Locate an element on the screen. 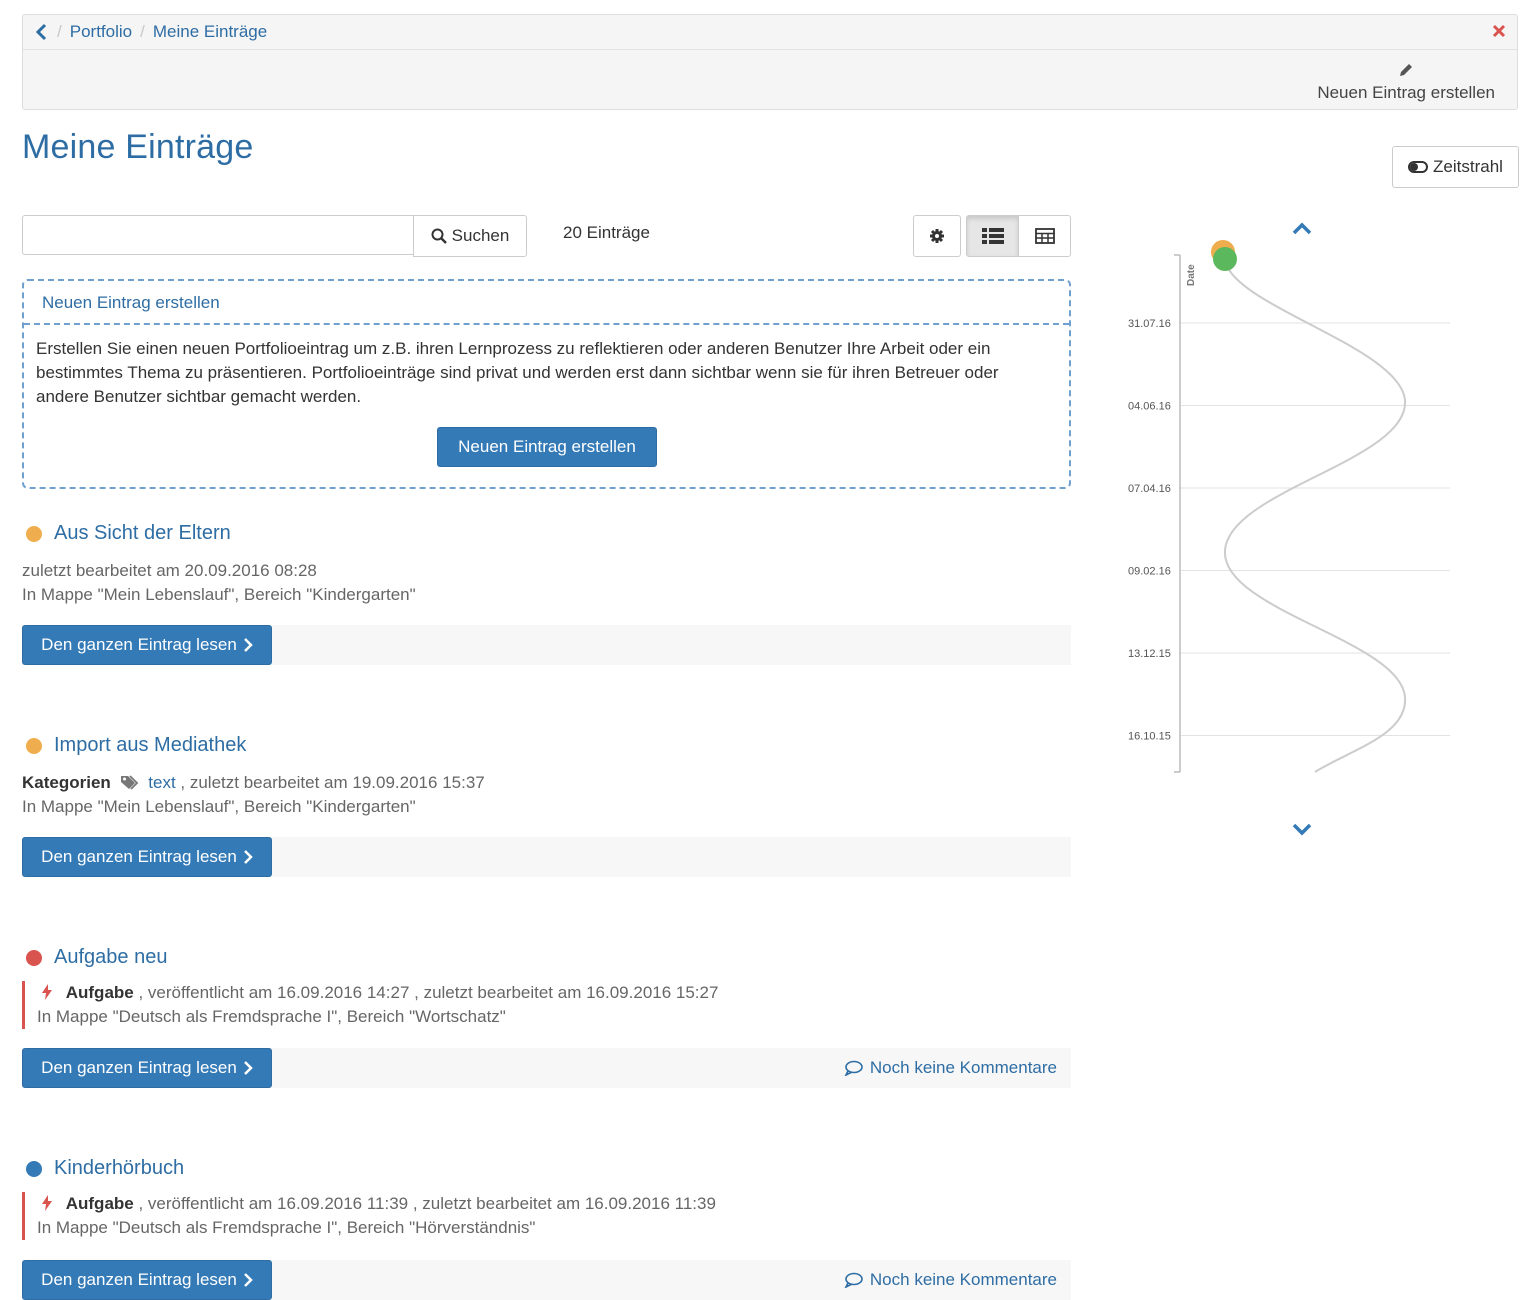  list-view-button is located at coordinates (992, 236).